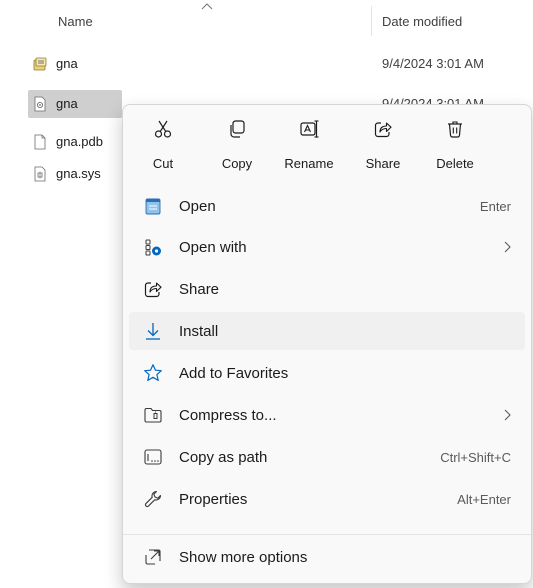 The image size is (533, 588). What do you see at coordinates (309, 143) in the screenshot?
I see `rename-button: Rename` at bounding box center [309, 143].